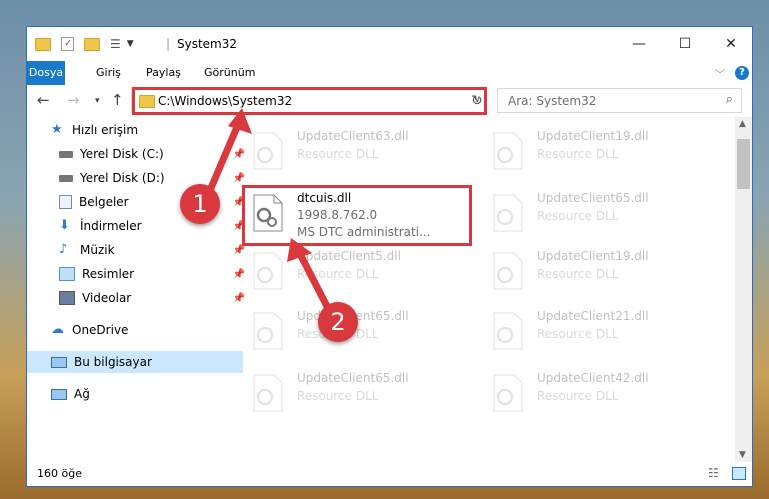  I want to click on sidebar-item-drive-c: Yerel Disk (C:) 📌, so click(139, 154).